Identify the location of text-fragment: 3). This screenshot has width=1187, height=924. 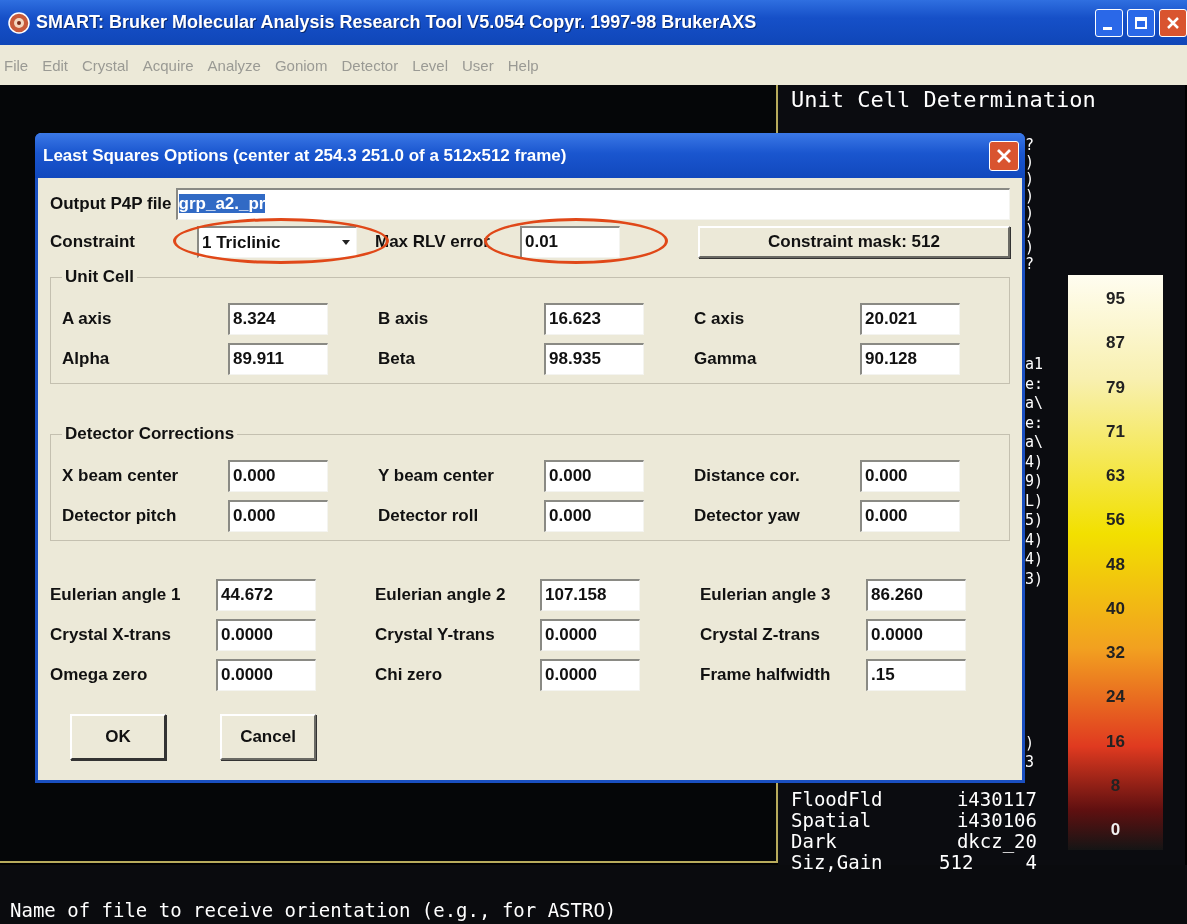
(1032, 579).